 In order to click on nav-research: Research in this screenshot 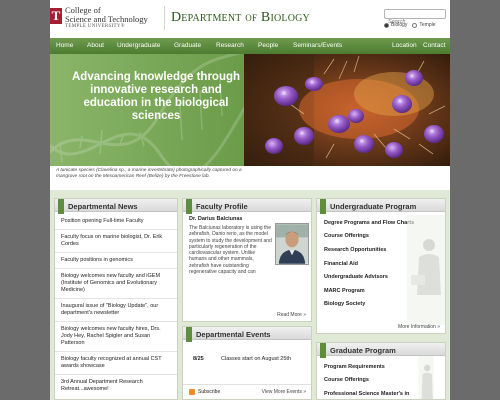, I will do `click(230, 45)`.